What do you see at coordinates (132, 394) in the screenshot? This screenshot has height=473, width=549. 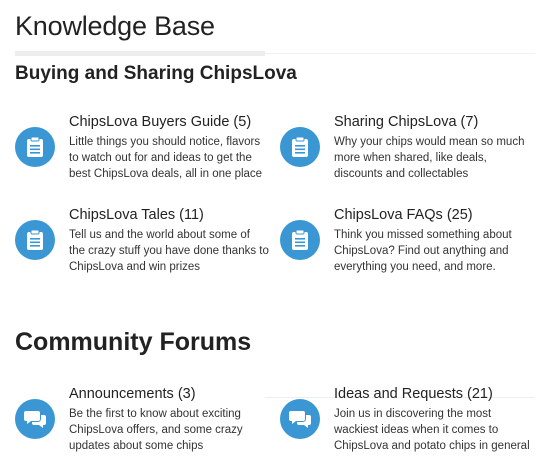 I see `forum-link-announcements: Announcements (3)` at bounding box center [132, 394].